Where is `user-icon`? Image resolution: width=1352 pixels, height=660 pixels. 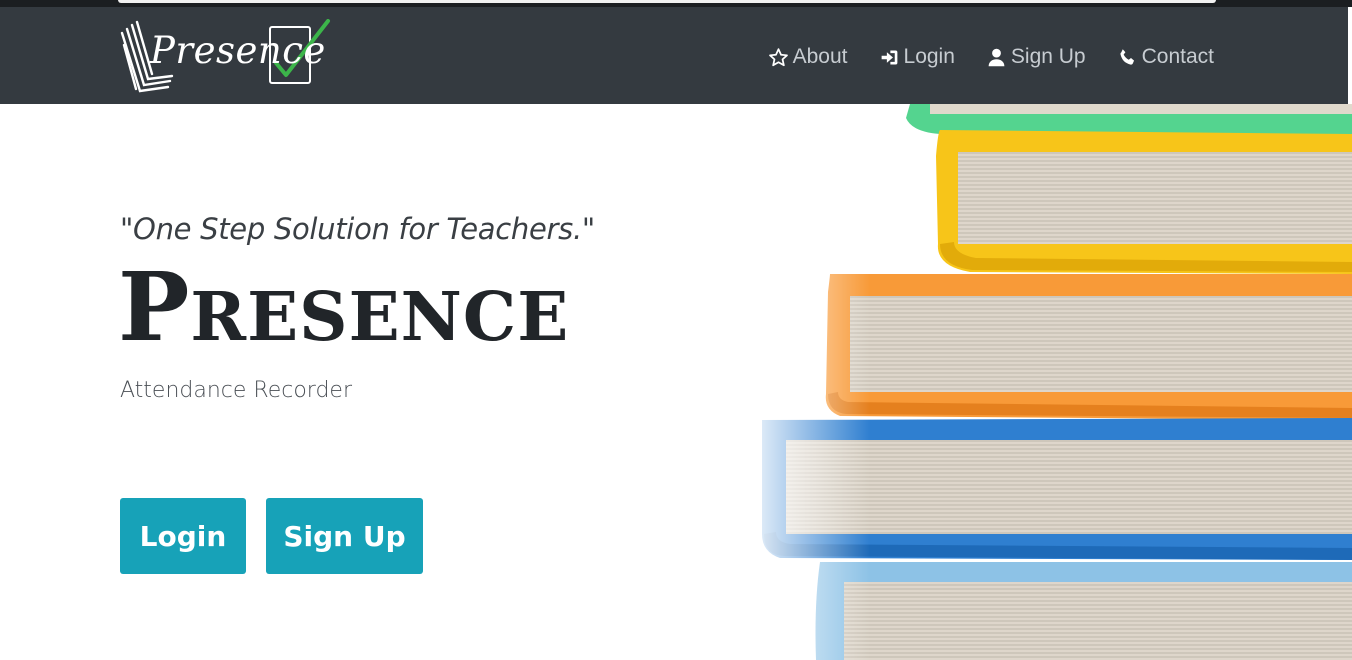 user-icon is located at coordinates (996, 57).